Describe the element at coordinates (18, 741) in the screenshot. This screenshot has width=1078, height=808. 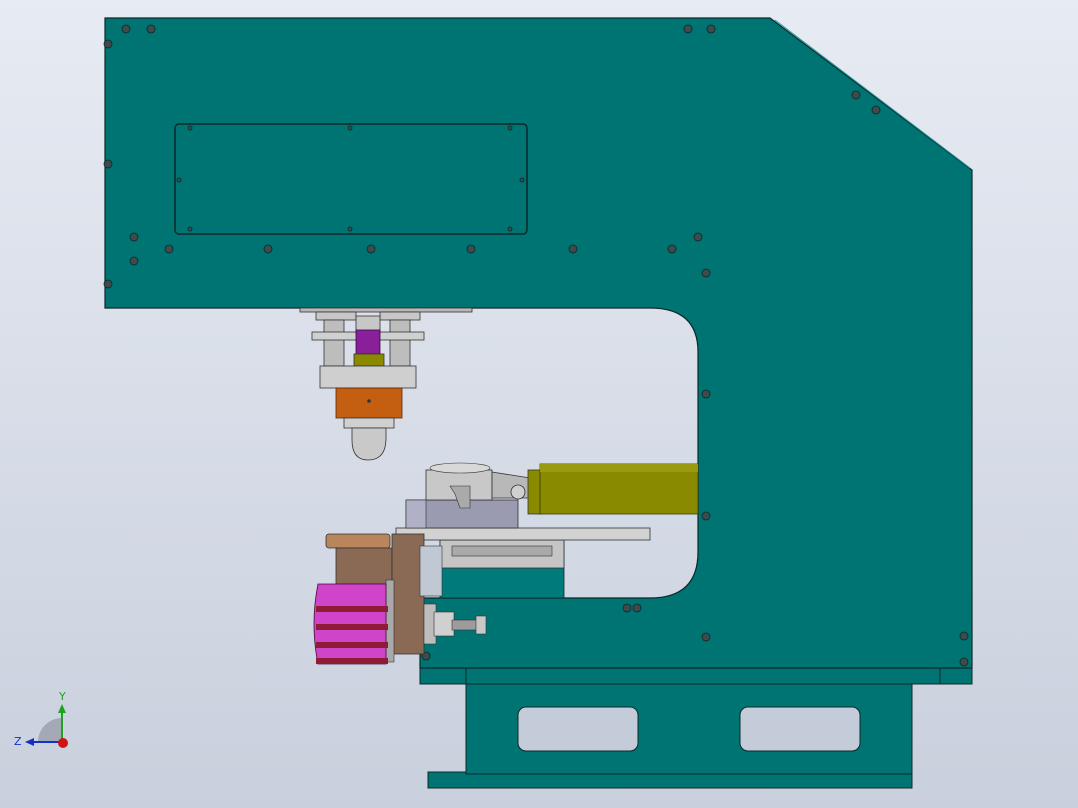
I see `z-axis-label: Z` at that location.